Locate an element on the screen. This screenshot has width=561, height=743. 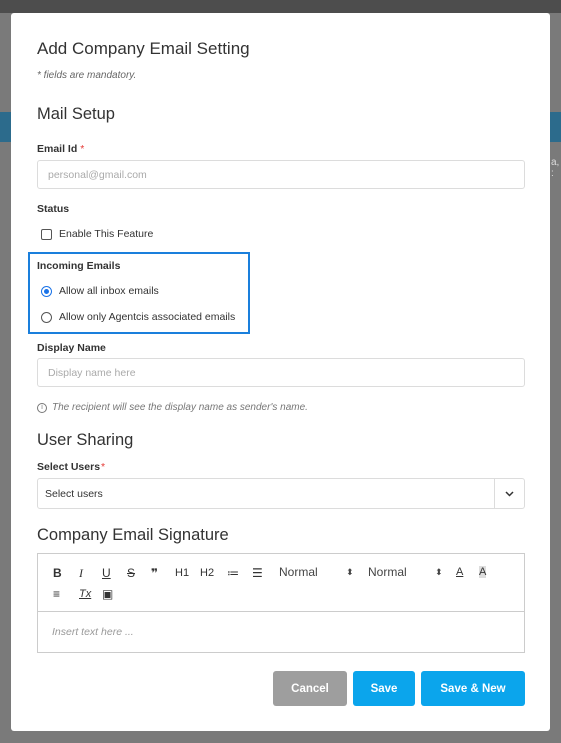
email-id-label: Email Id * is located at coordinates (60, 149).